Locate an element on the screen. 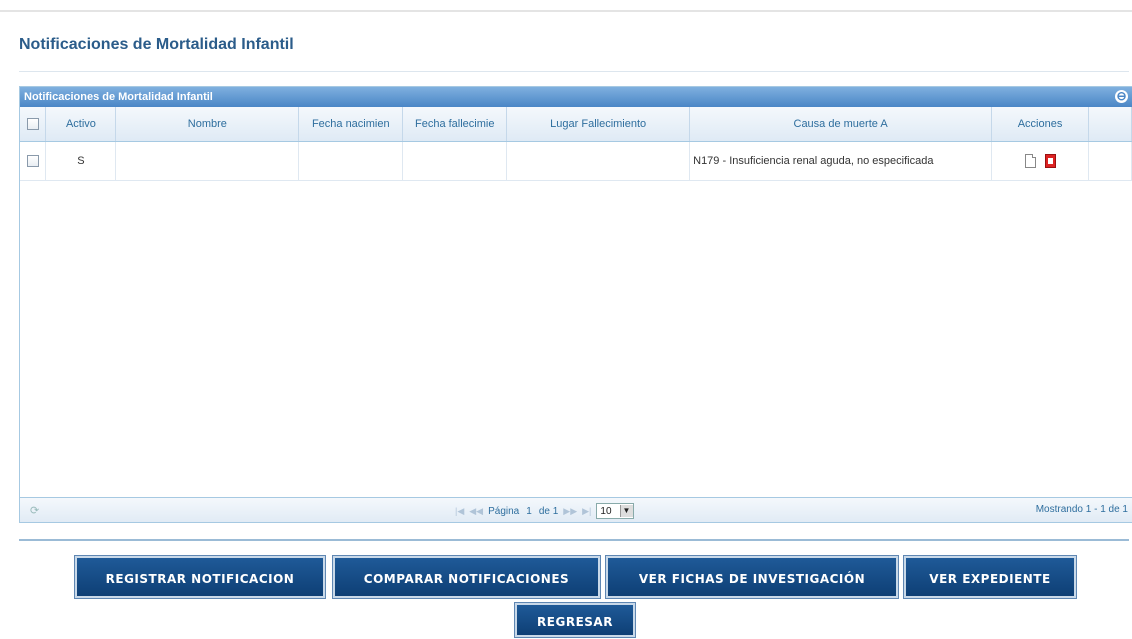 Image resolution: width=1132 pixels, height=639 pixels. cell-lugar-fallecimiento is located at coordinates (598, 161).